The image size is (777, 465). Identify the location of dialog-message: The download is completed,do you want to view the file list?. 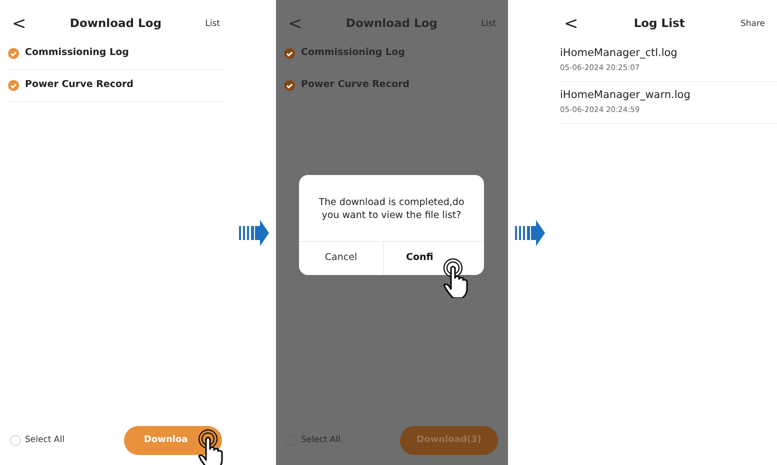
(392, 209).